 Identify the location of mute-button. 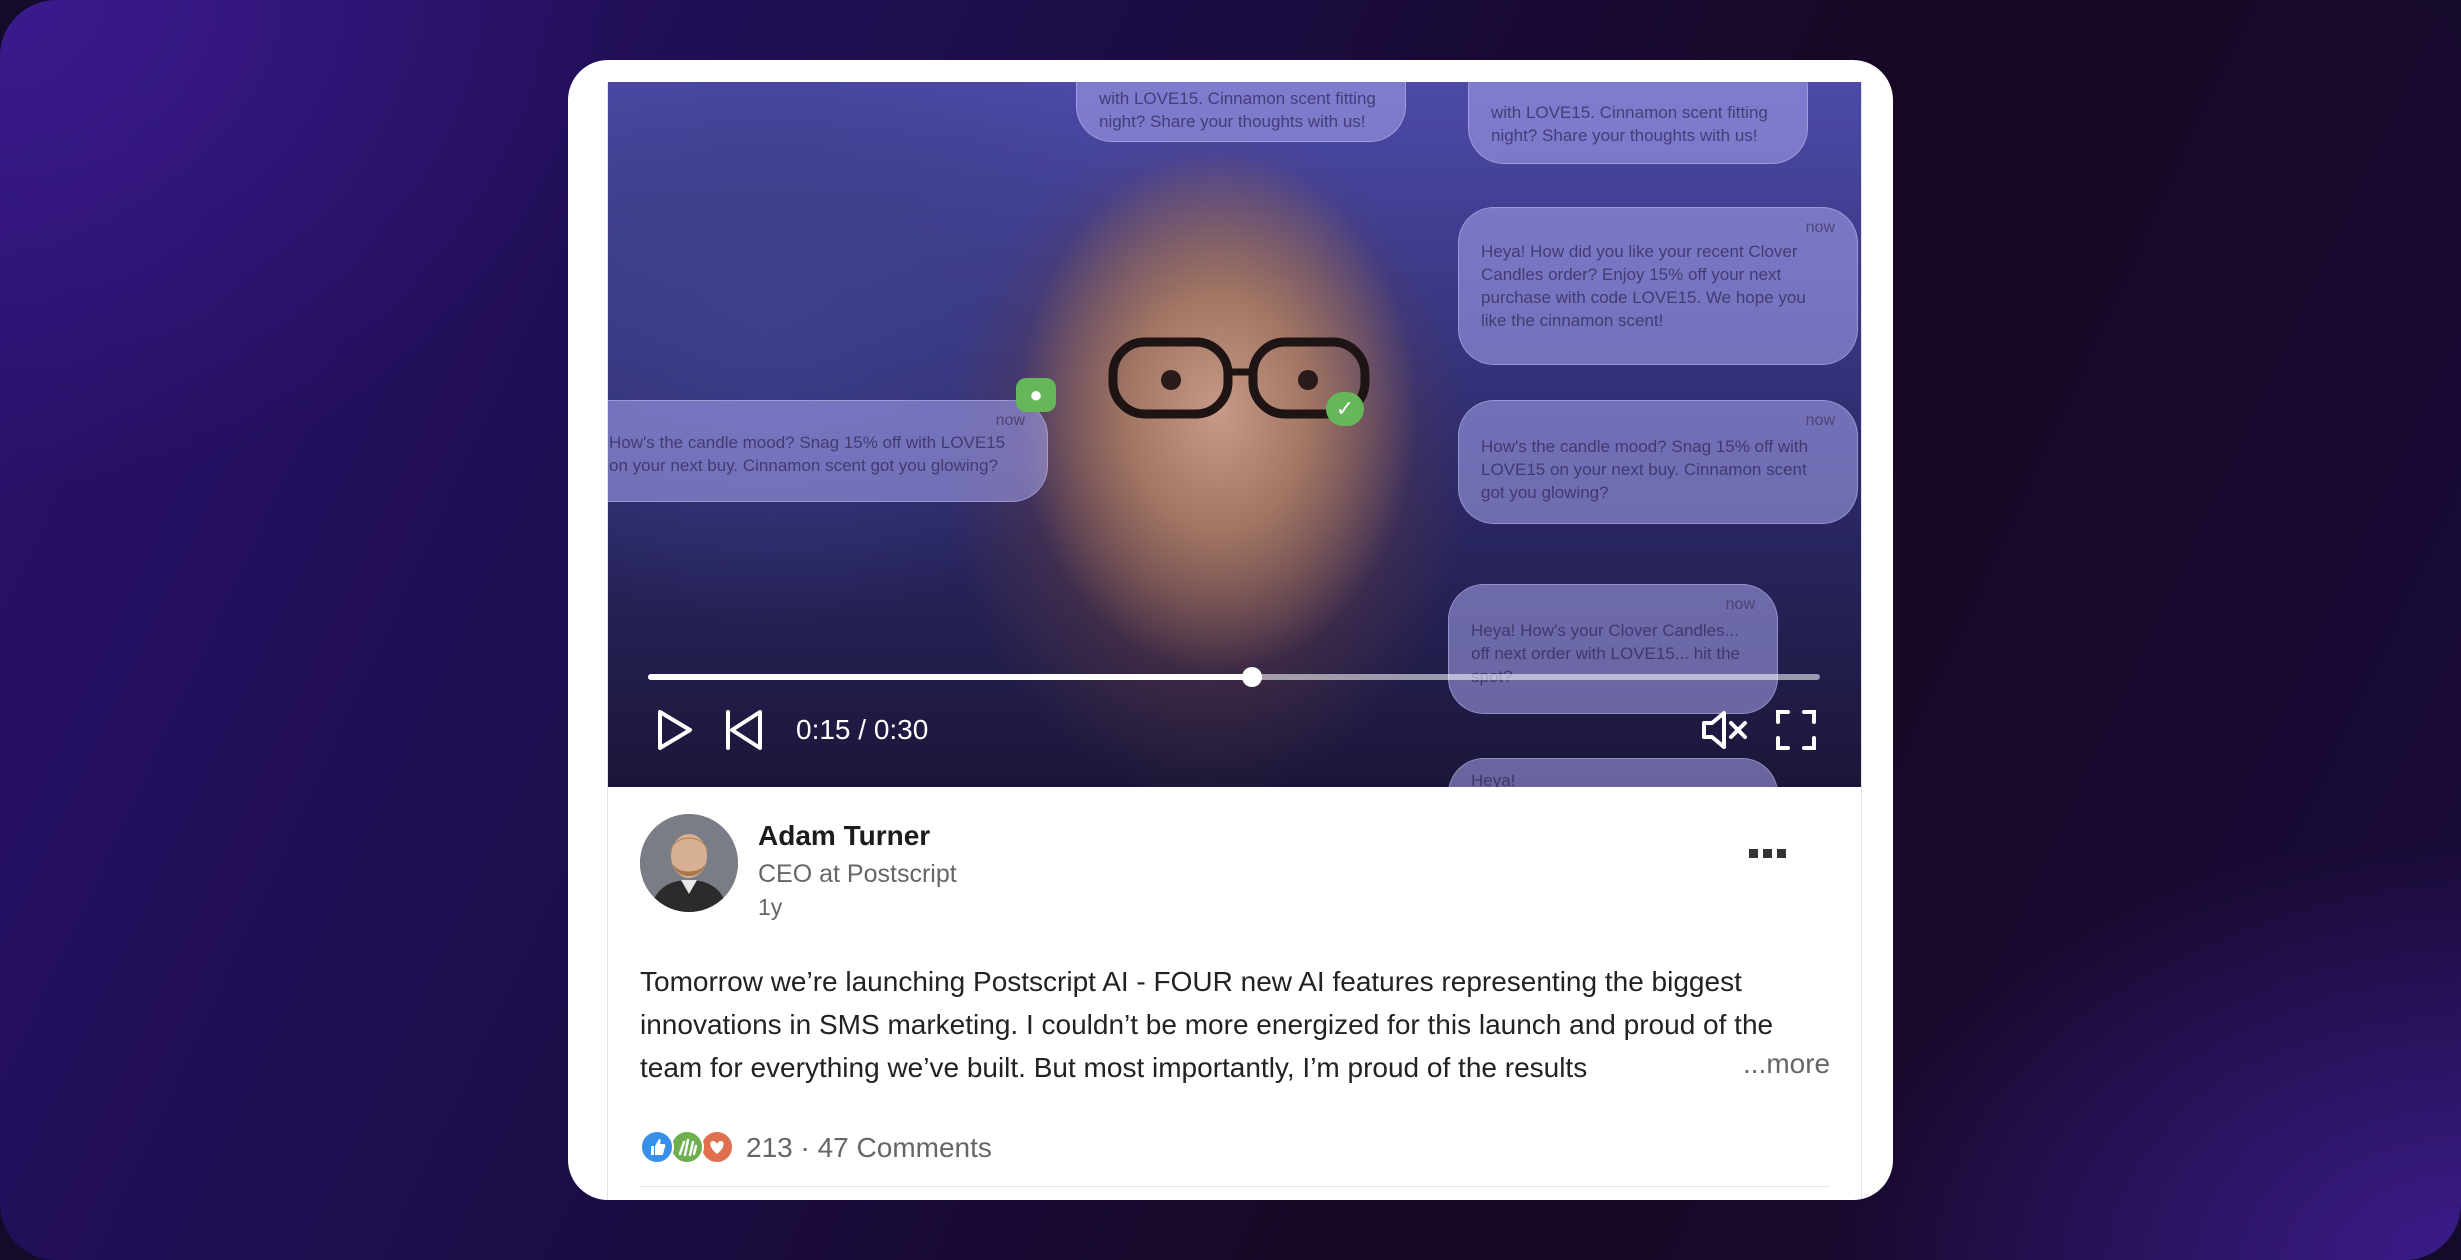
(1723, 730).